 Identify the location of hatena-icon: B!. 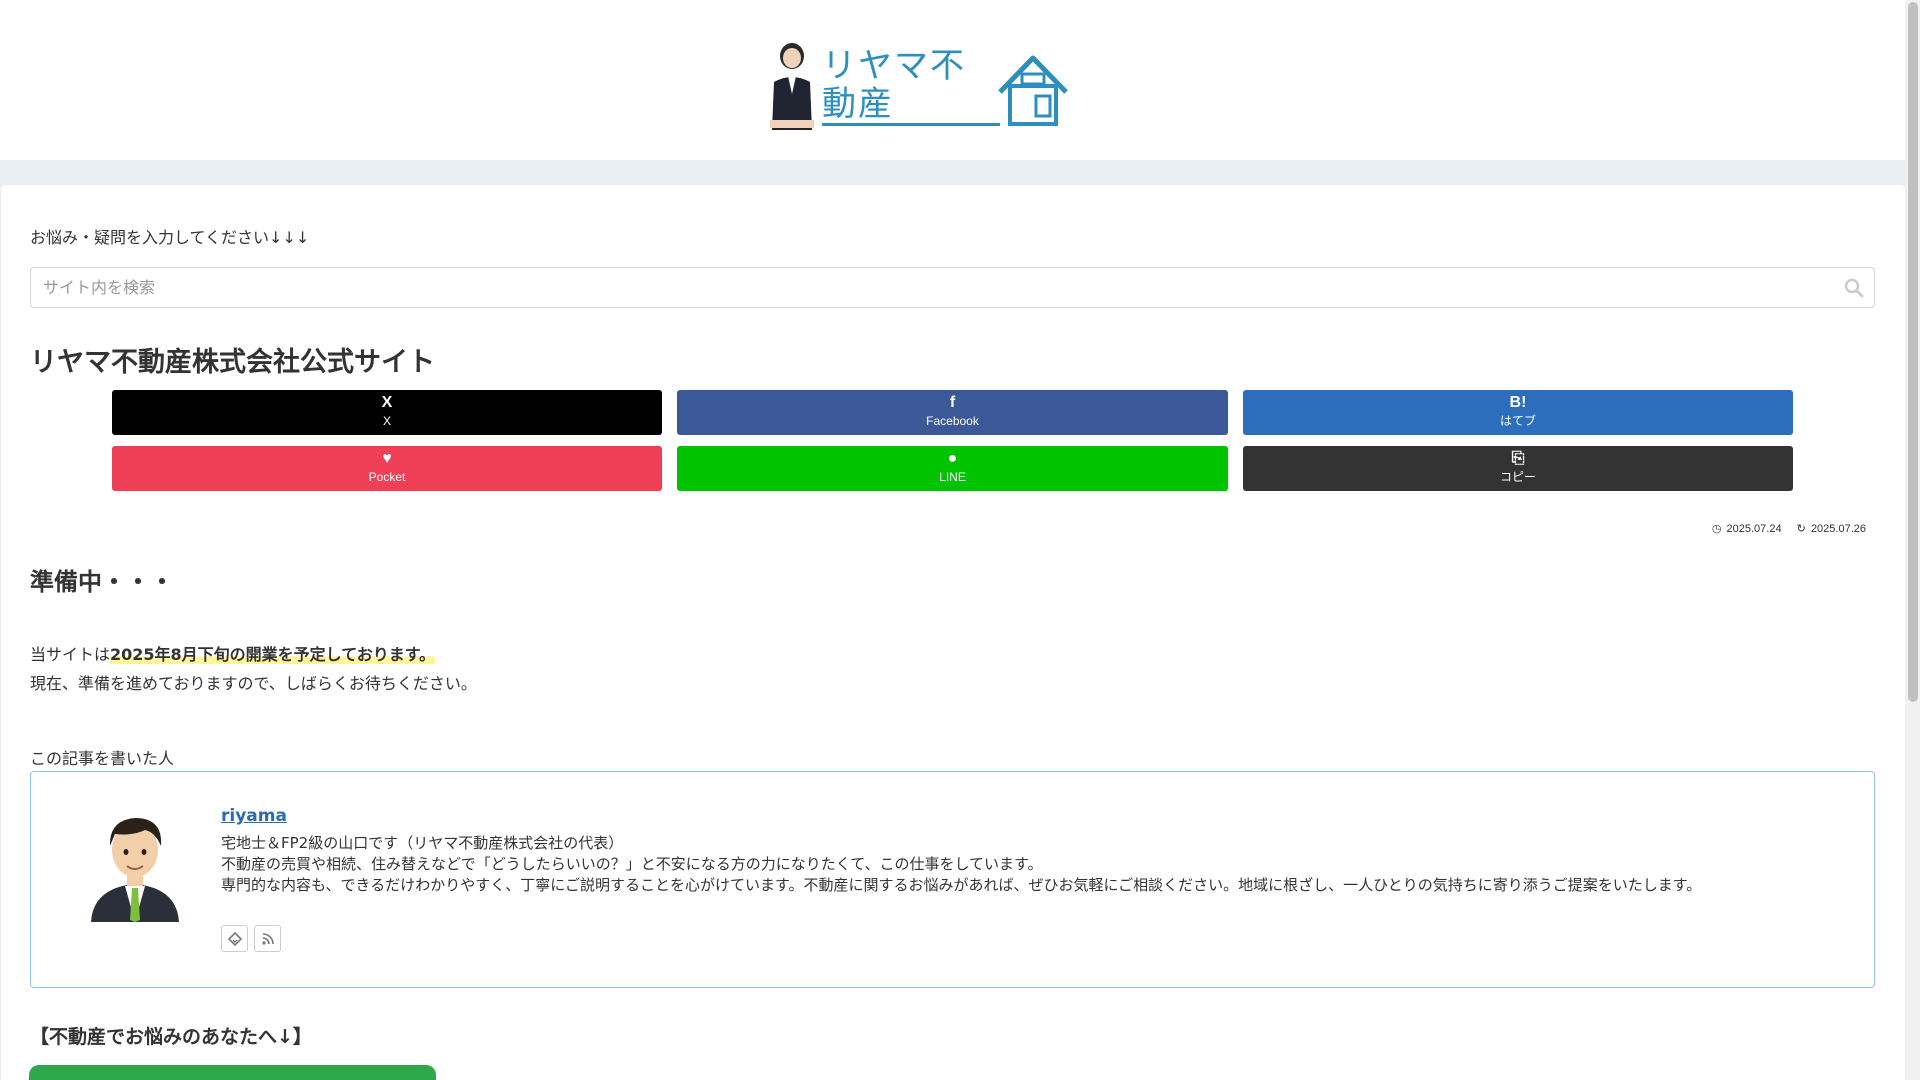
(1518, 403).